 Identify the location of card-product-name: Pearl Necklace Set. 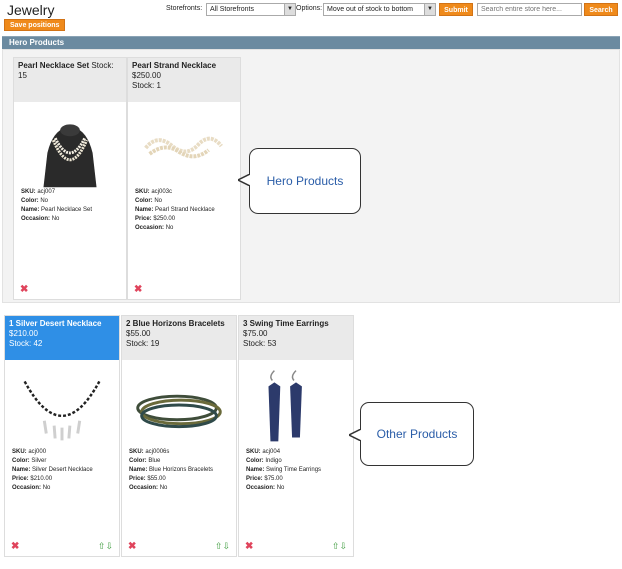
(54, 65).